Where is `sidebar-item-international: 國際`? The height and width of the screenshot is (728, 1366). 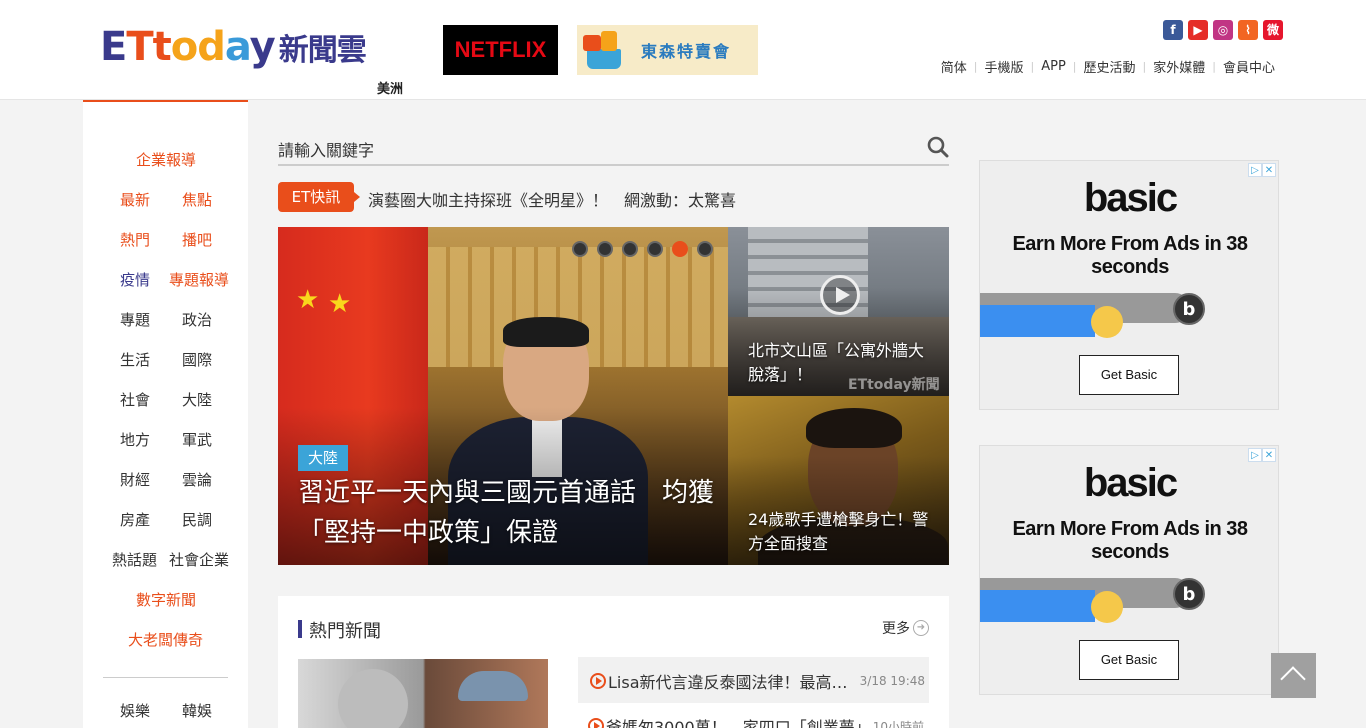 sidebar-item-international: 國際 is located at coordinates (197, 359).